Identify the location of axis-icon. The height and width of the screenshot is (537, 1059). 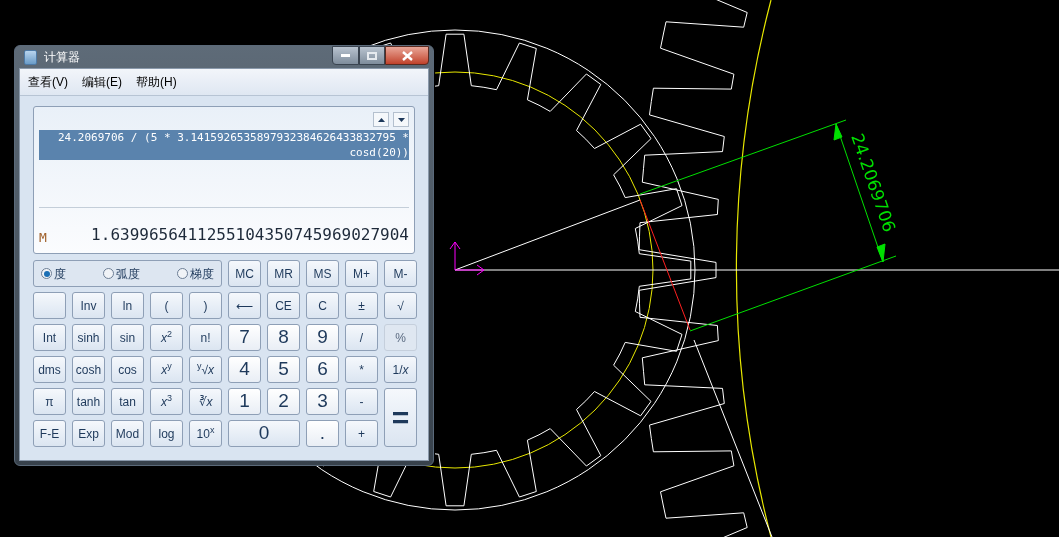
(467, 258).